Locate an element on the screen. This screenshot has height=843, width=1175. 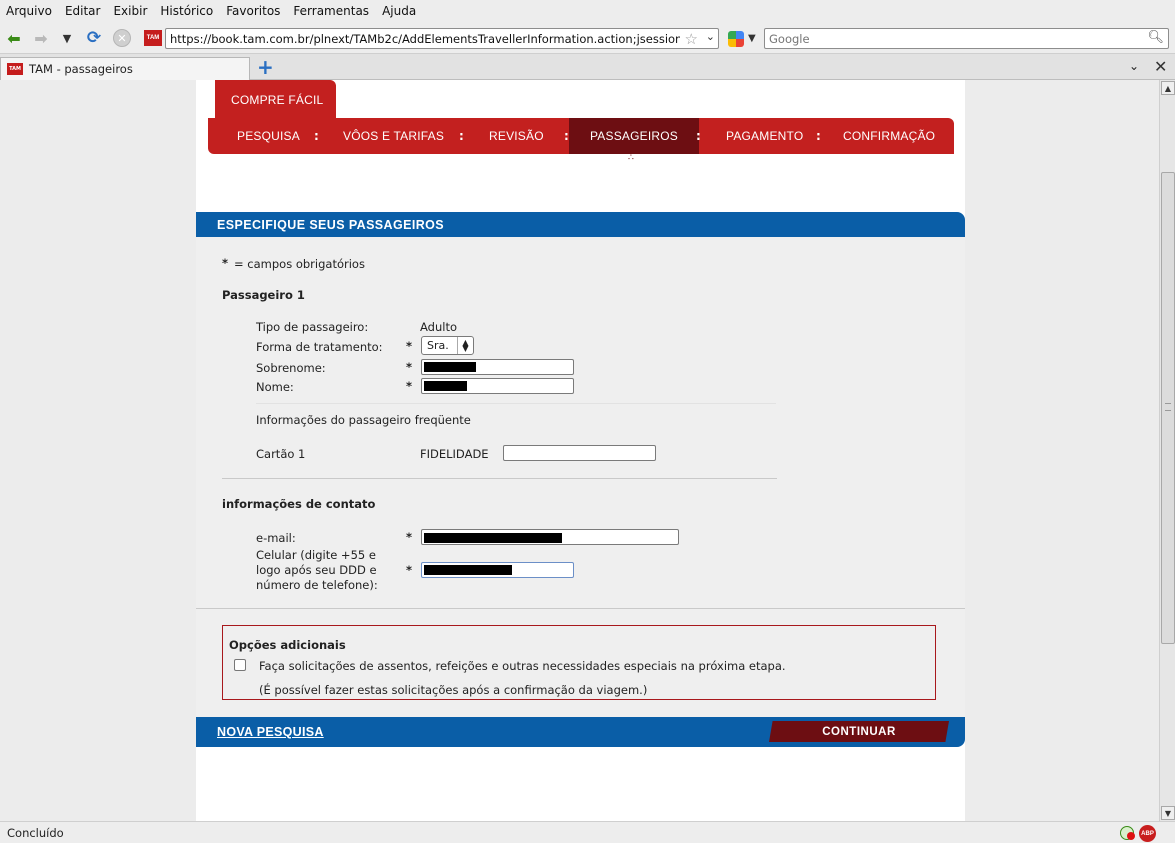
celular-label-line3: número de telefone): is located at coordinates (317, 585).